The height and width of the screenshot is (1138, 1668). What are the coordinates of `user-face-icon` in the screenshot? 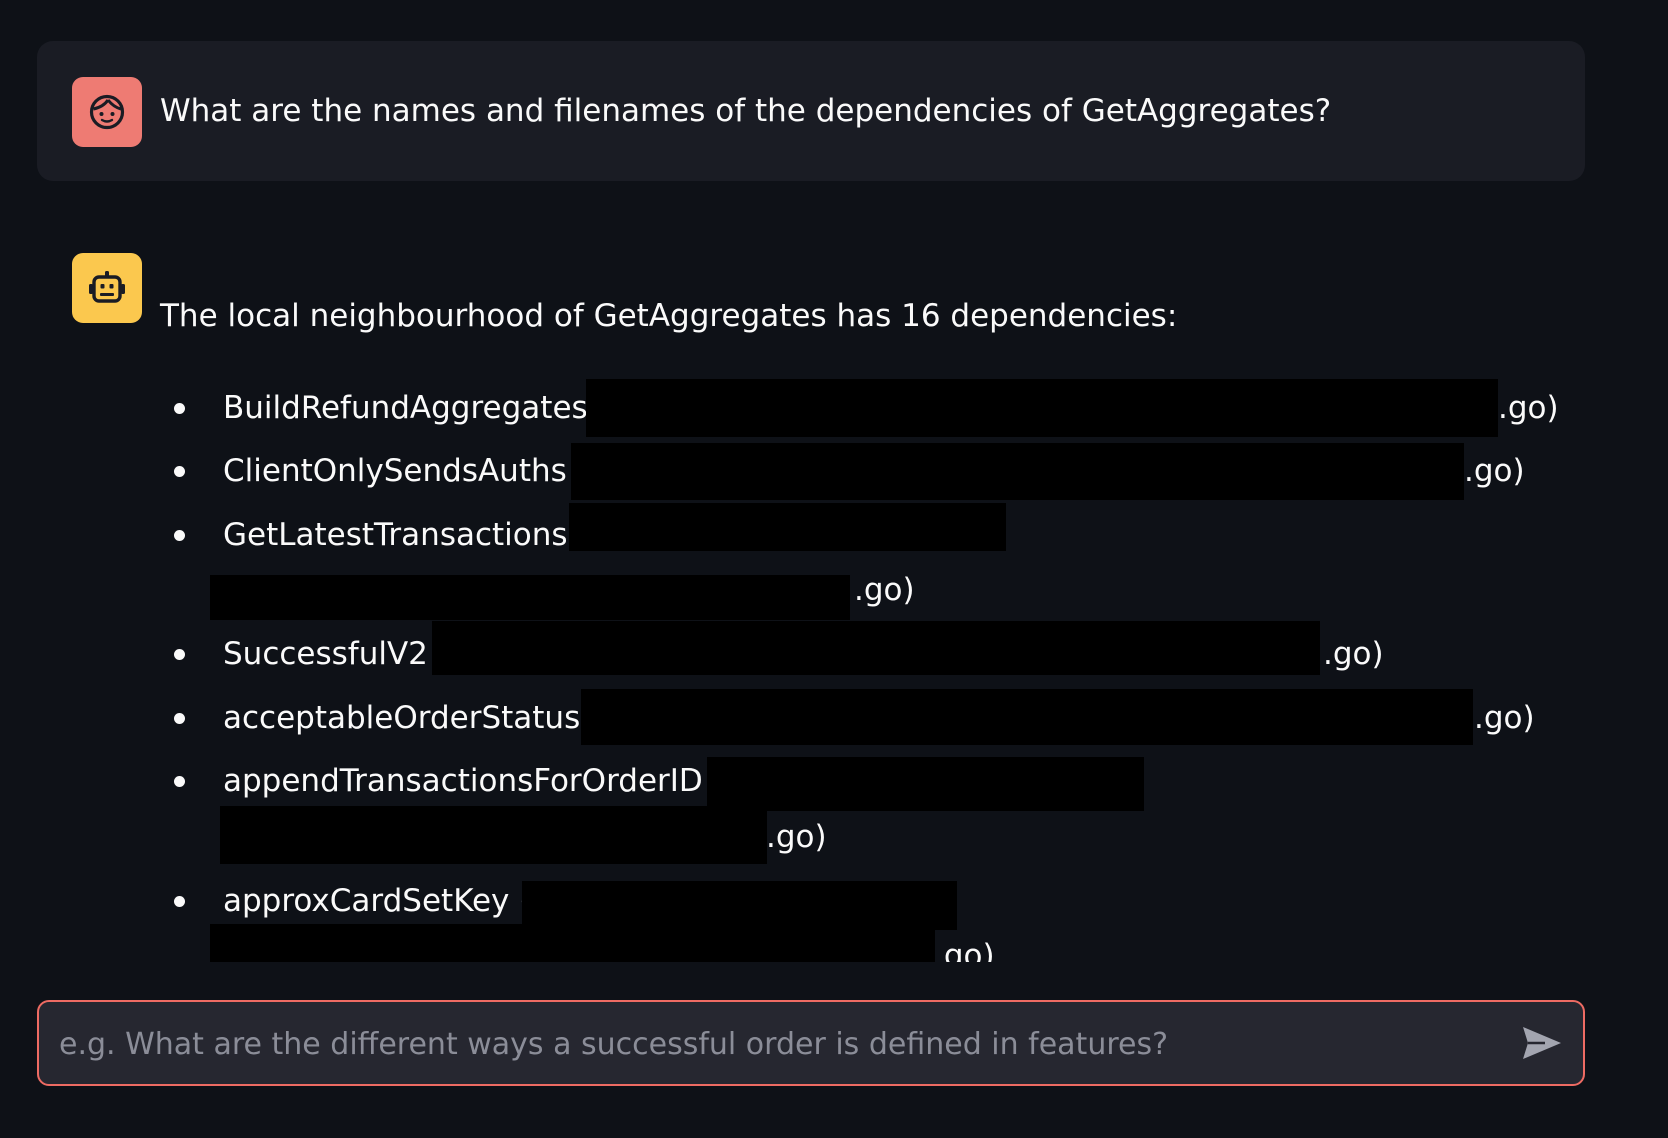 It's located at (107, 112).